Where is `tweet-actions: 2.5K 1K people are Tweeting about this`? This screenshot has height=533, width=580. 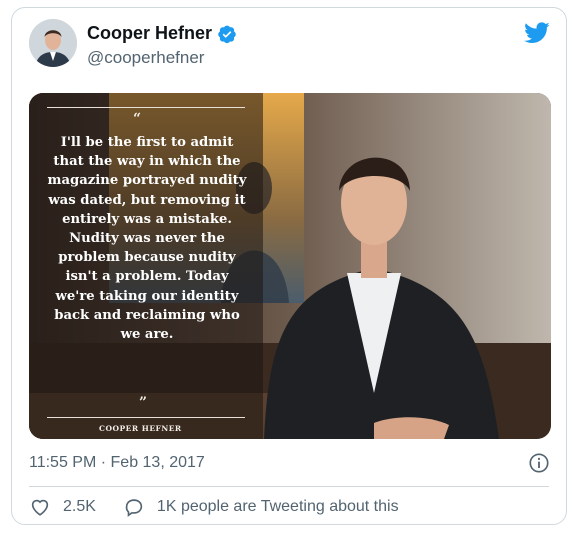
tweet-actions: 2.5K 1K people are Tweeting about this is located at coordinates (214, 507).